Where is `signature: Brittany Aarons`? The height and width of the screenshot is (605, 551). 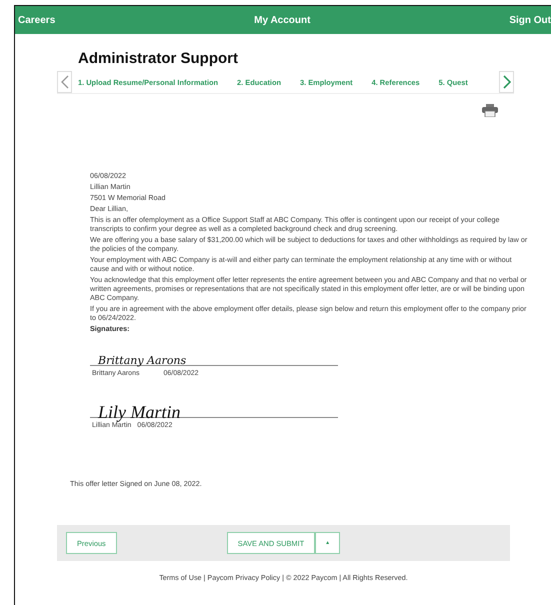 signature: Brittany Aarons is located at coordinates (214, 354).